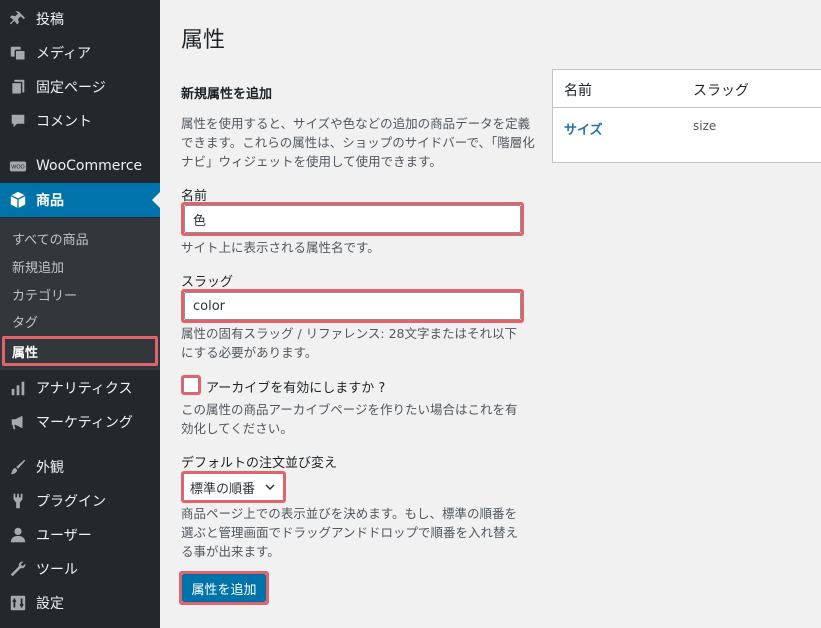 This screenshot has height=628, width=821. Describe the element at coordinates (227, 94) in the screenshot. I see `form-title: 新規属性を追加` at that location.